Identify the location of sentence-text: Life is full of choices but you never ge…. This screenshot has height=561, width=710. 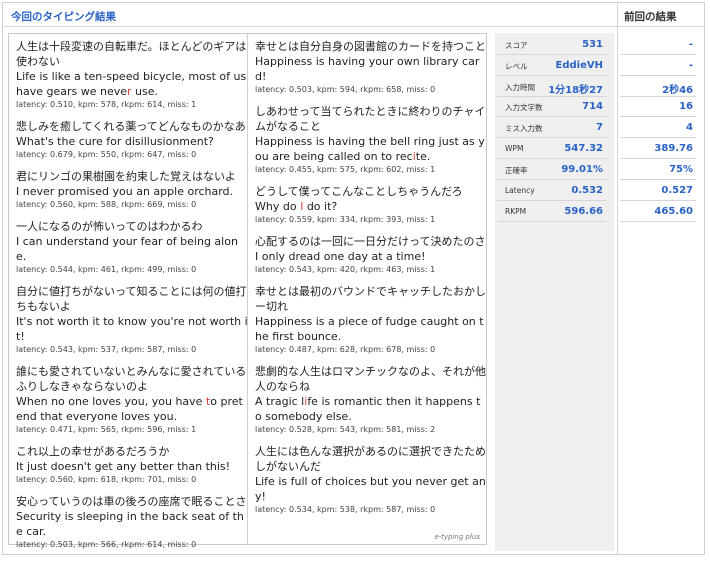
(370, 489).